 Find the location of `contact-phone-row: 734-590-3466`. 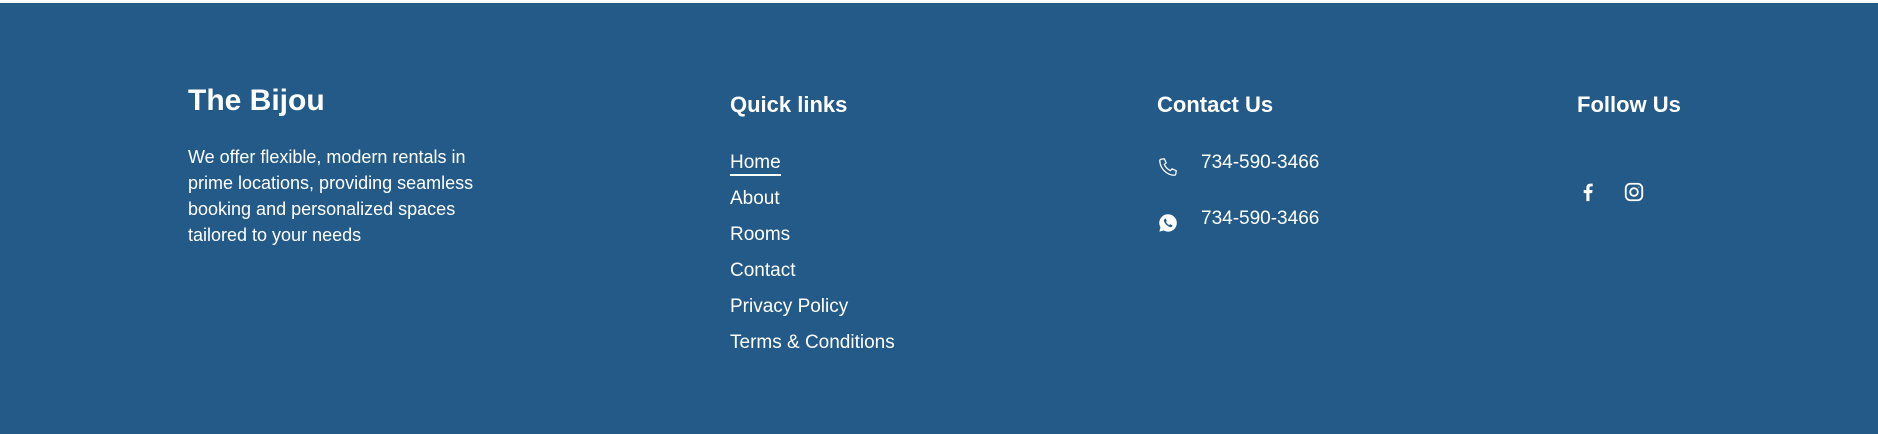

contact-phone-row: 734-590-3466 is located at coordinates (1238, 163).